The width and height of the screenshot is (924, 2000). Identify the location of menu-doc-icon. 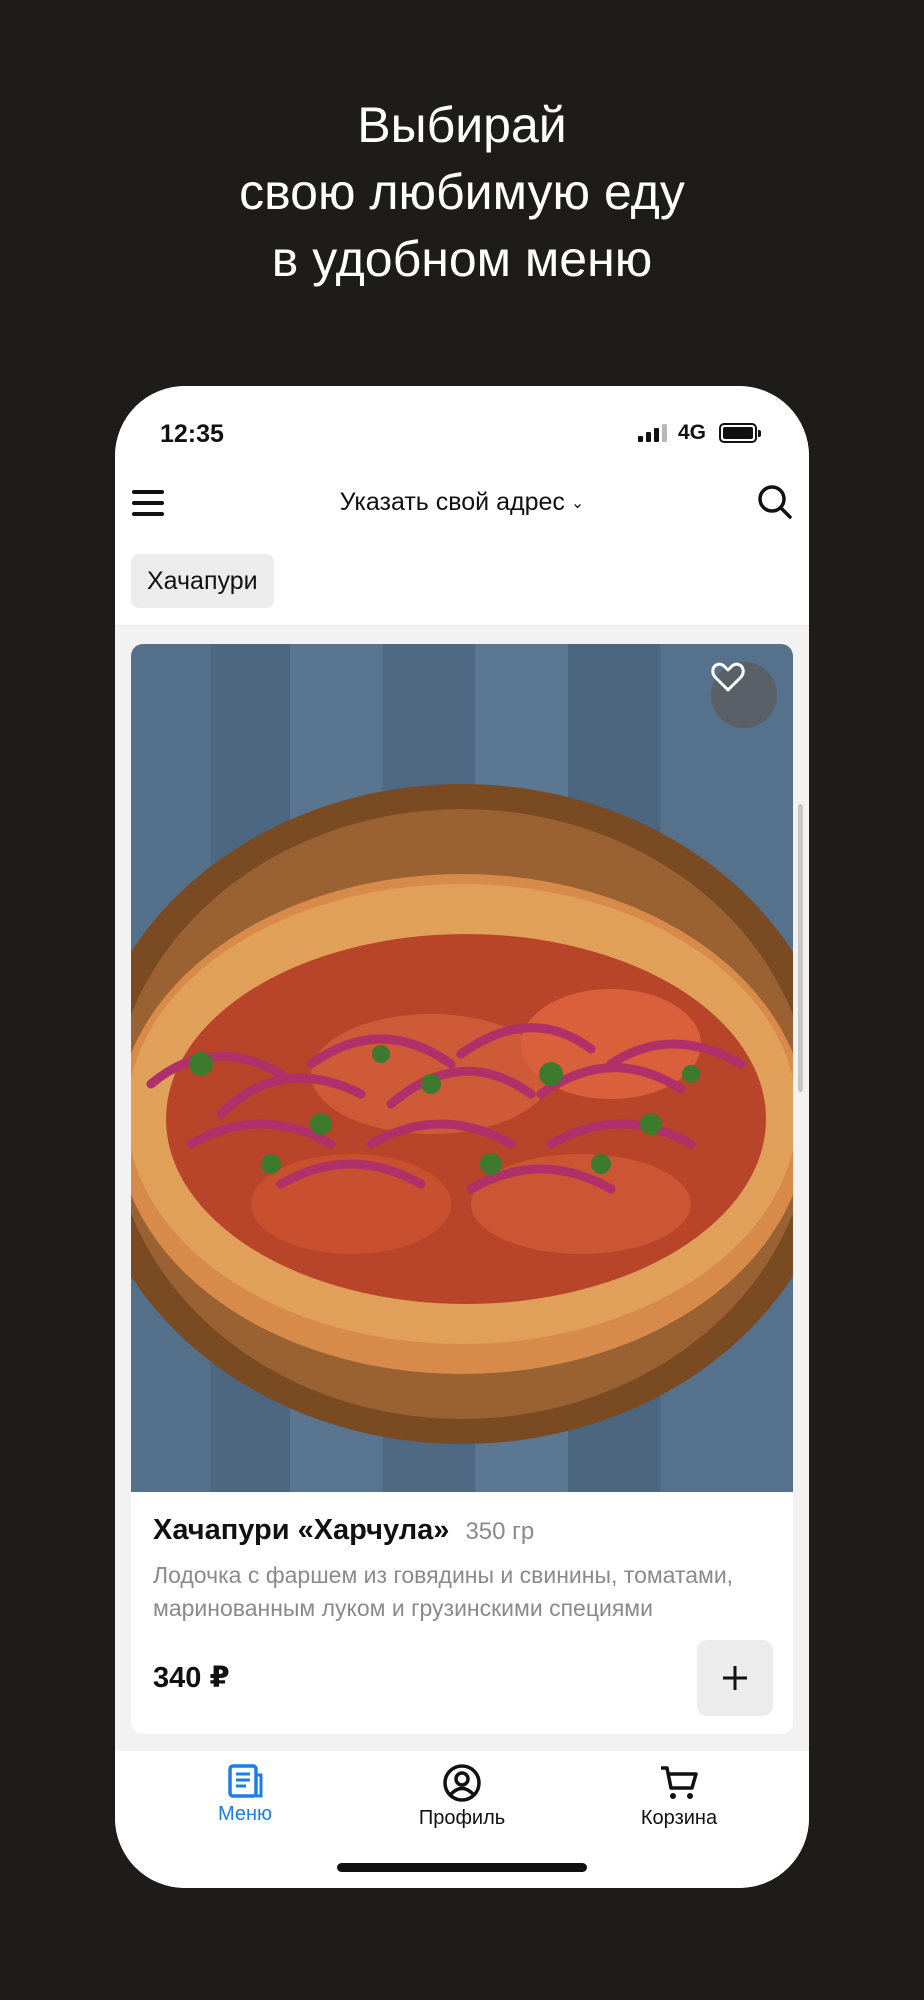
(245, 1781).